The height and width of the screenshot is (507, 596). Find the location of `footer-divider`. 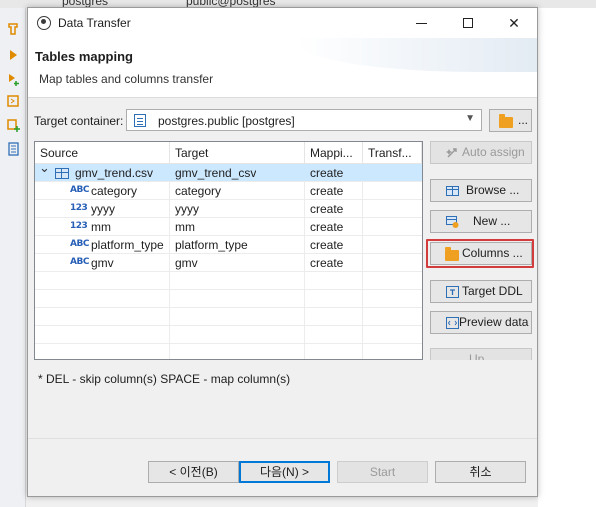

footer-divider is located at coordinates (282, 438).